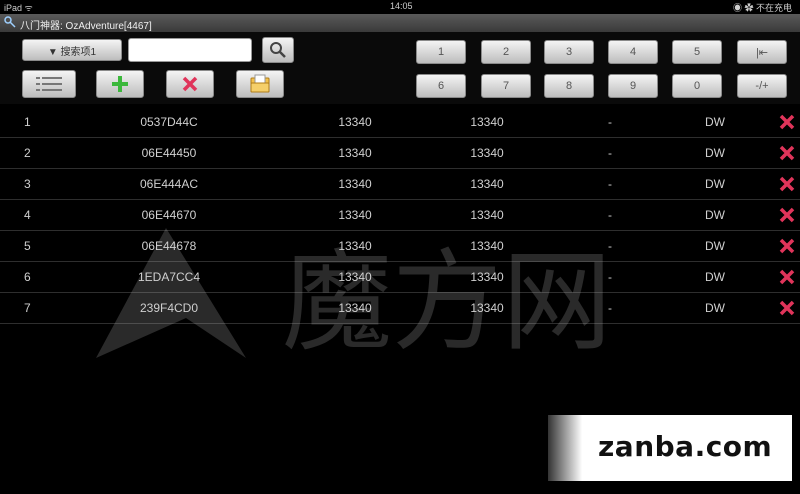 This screenshot has width=800, height=494. I want to click on key-1: 1, so click(441, 52).